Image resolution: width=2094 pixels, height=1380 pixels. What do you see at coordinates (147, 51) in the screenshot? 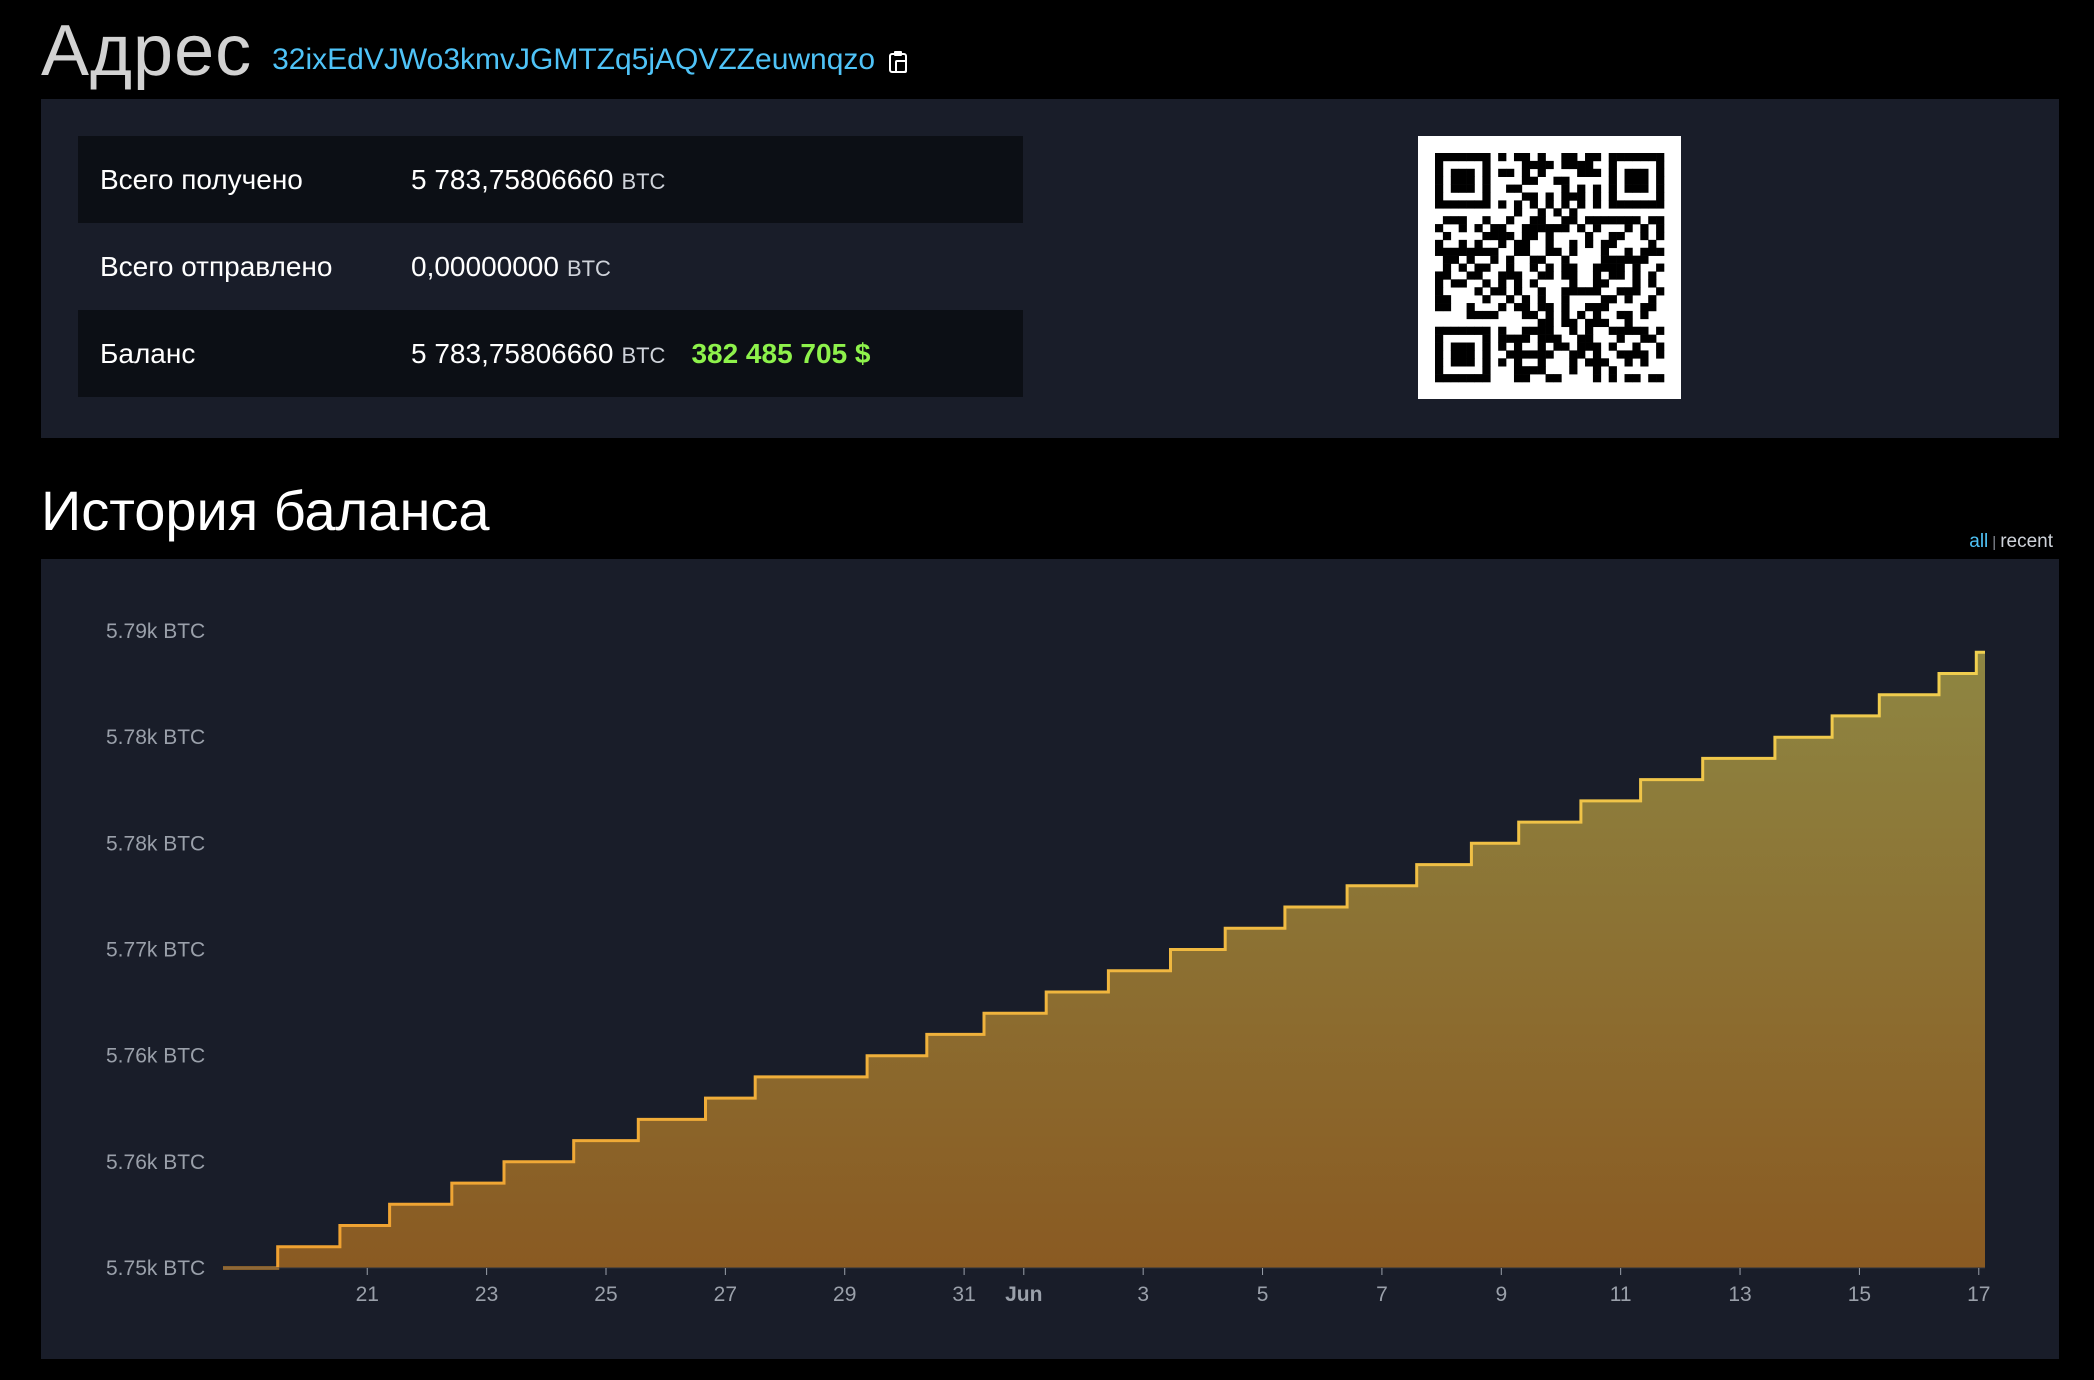
I see `page-title: Адрес` at bounding box center [147, 51].